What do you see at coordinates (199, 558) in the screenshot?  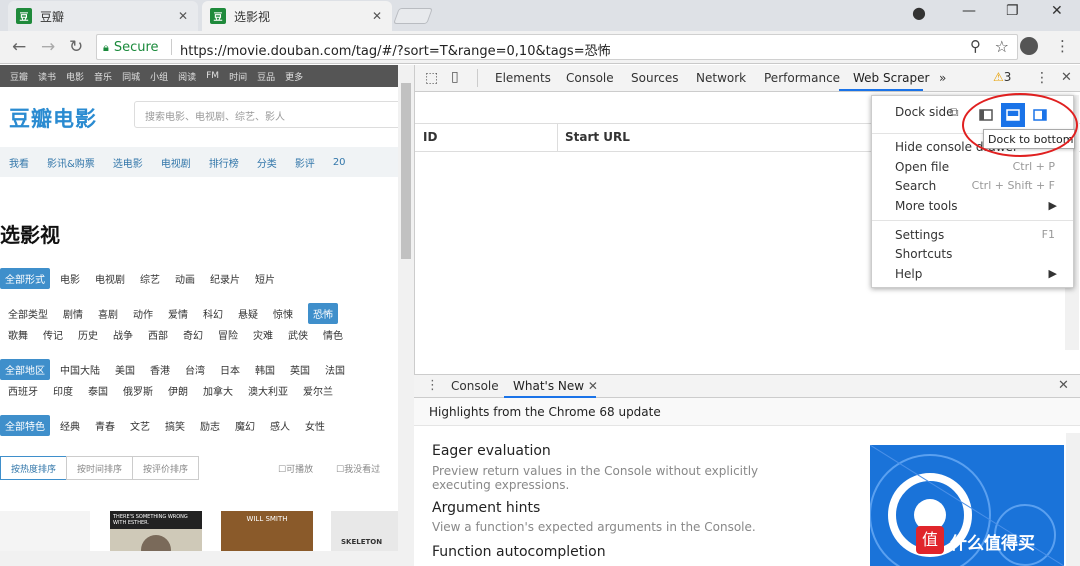 I see `horizontal-scrollbar` at bounding box center [199, 558].